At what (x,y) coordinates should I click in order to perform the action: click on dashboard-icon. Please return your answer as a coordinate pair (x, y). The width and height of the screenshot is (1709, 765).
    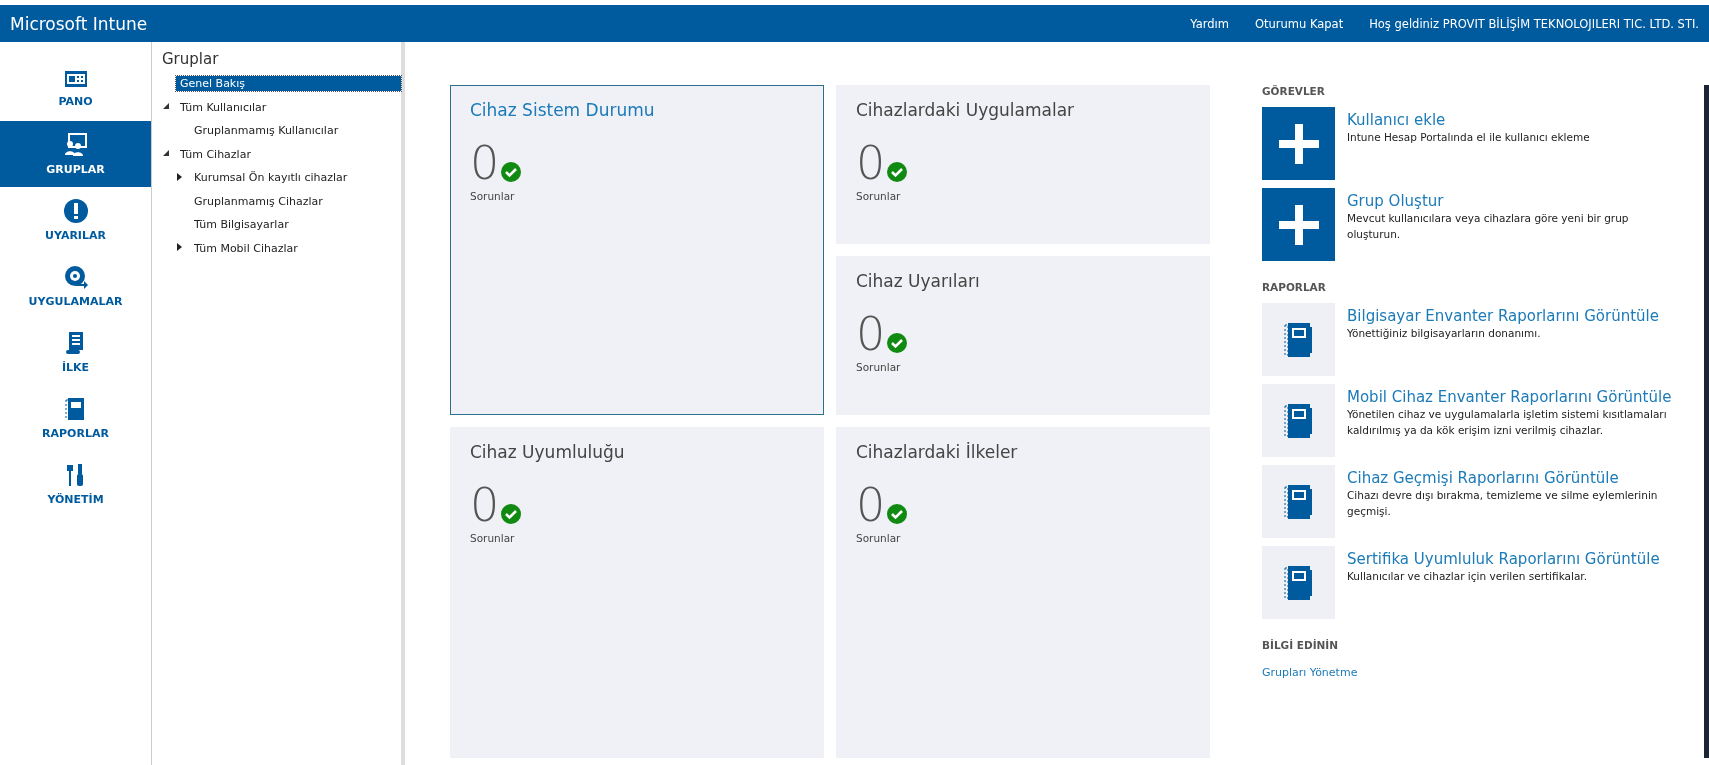
    Looking at the image, I should click on (75, 78).